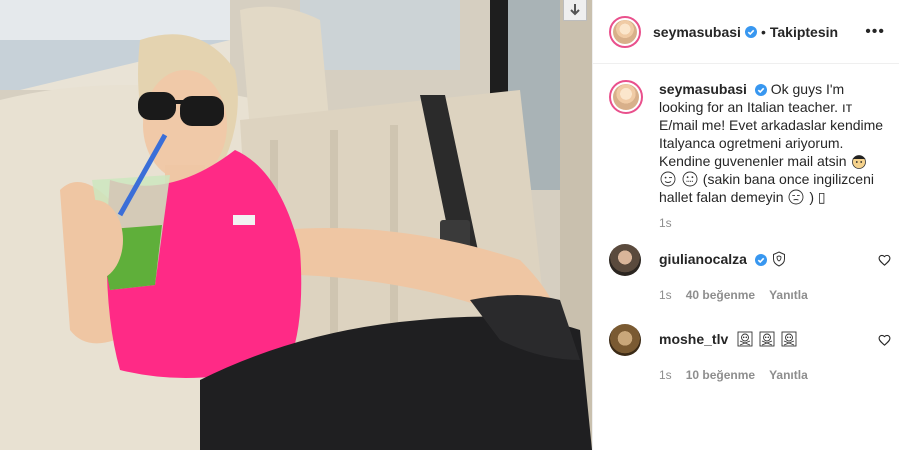  What do you see at coordinates (626, 97) in the screenshot?
I see `caption-author-avatar` at bounding box center [626, 97].